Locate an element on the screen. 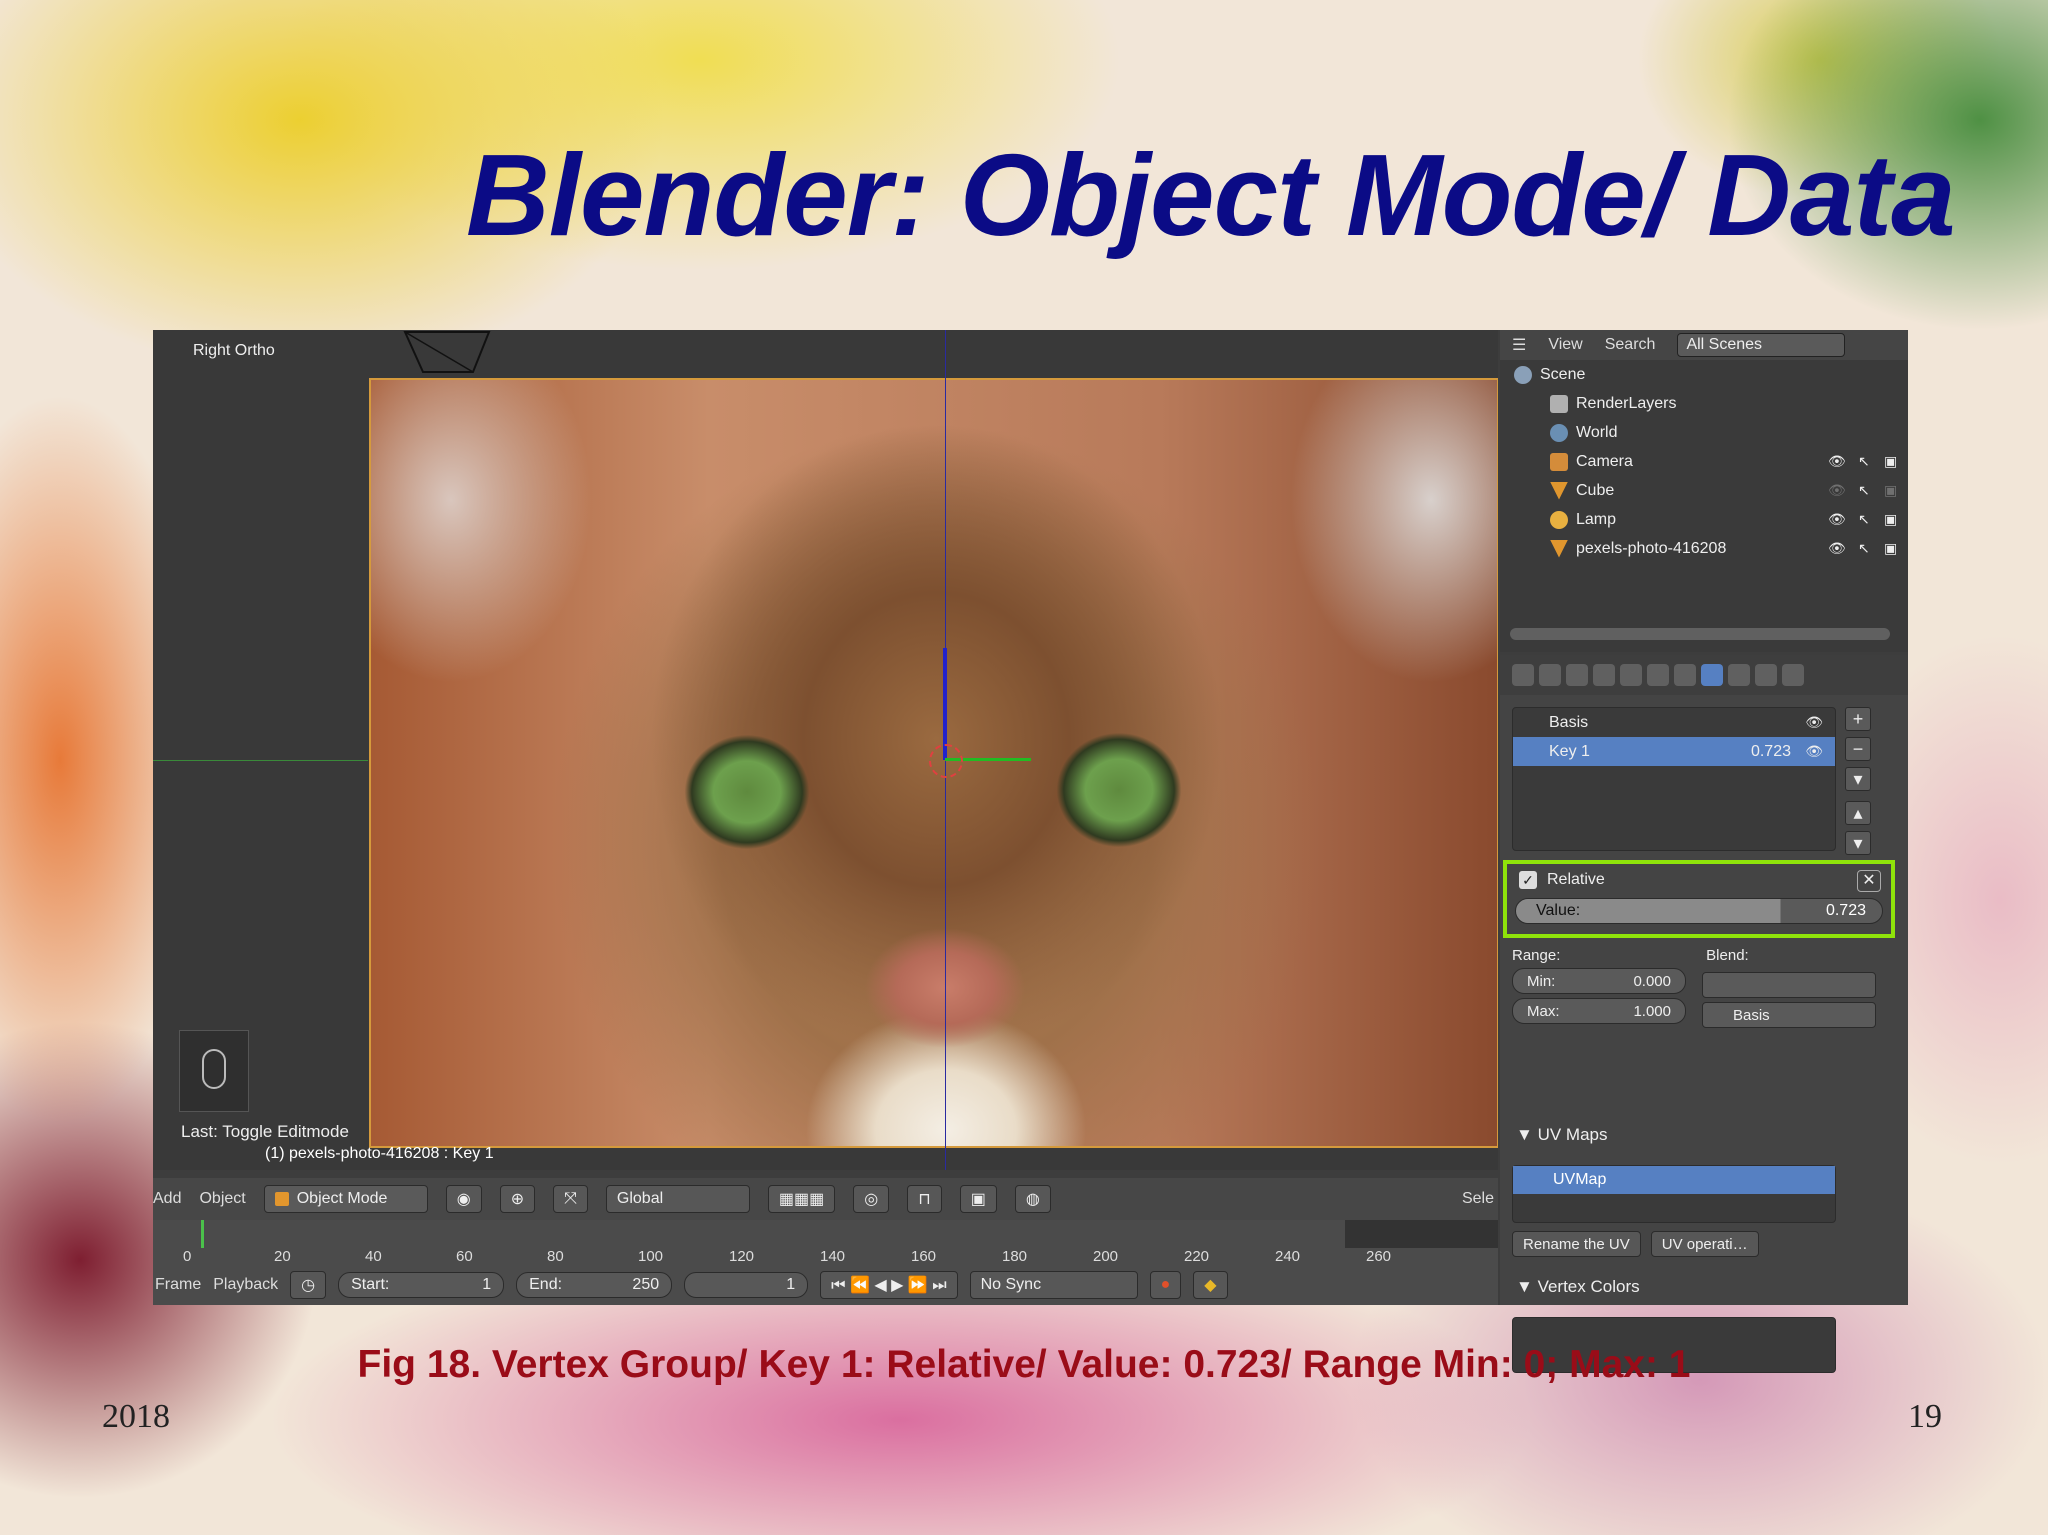  item-label: Cube is located at coordinates (1595, 490).